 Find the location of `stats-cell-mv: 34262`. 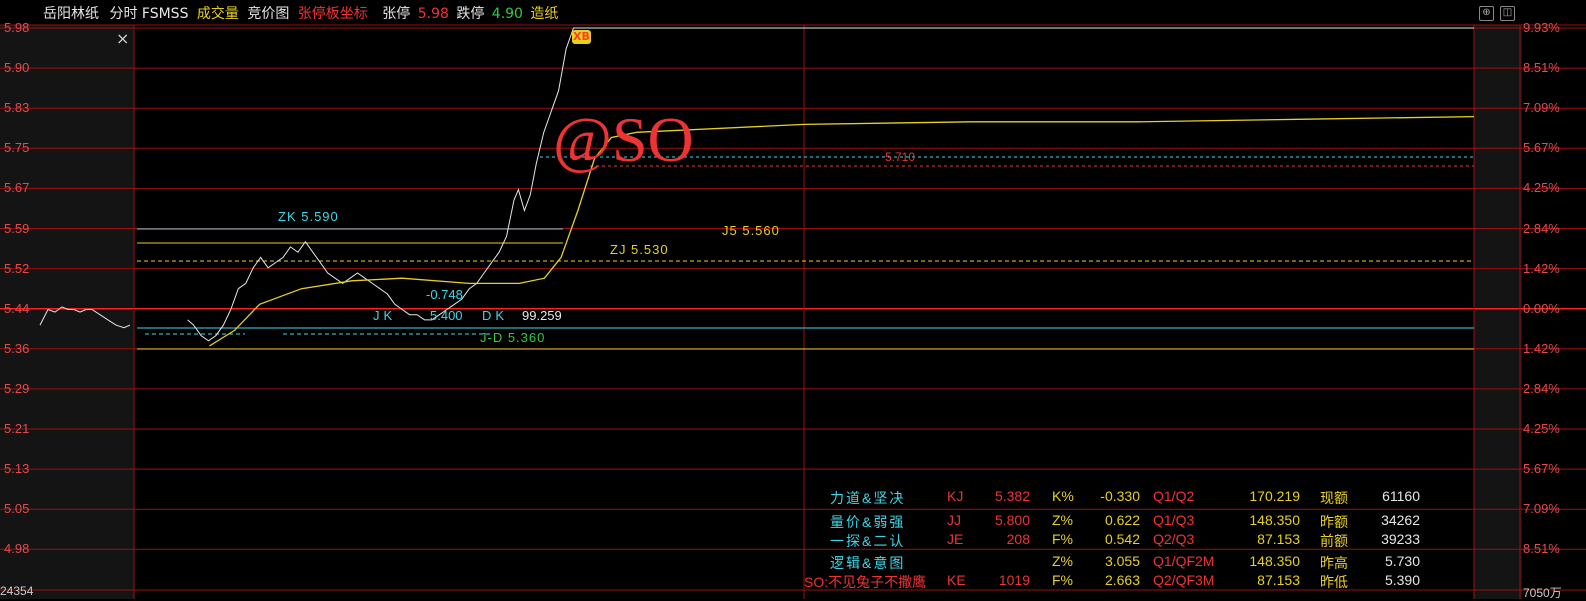

stats-cell-mv: 34262 is located at coordinates (1400, 520).